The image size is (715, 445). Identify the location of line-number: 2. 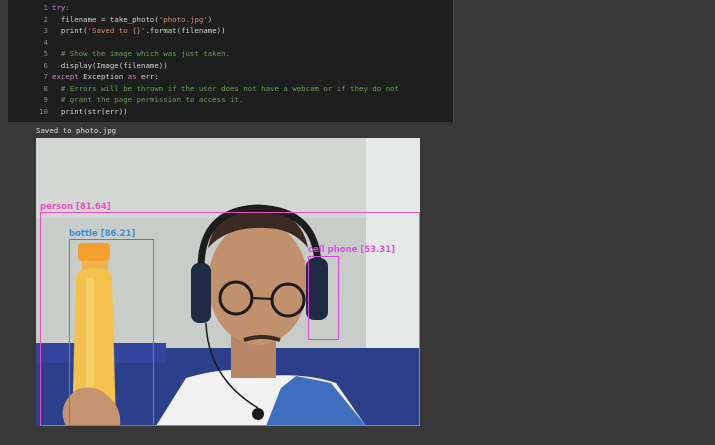
(45, 19).